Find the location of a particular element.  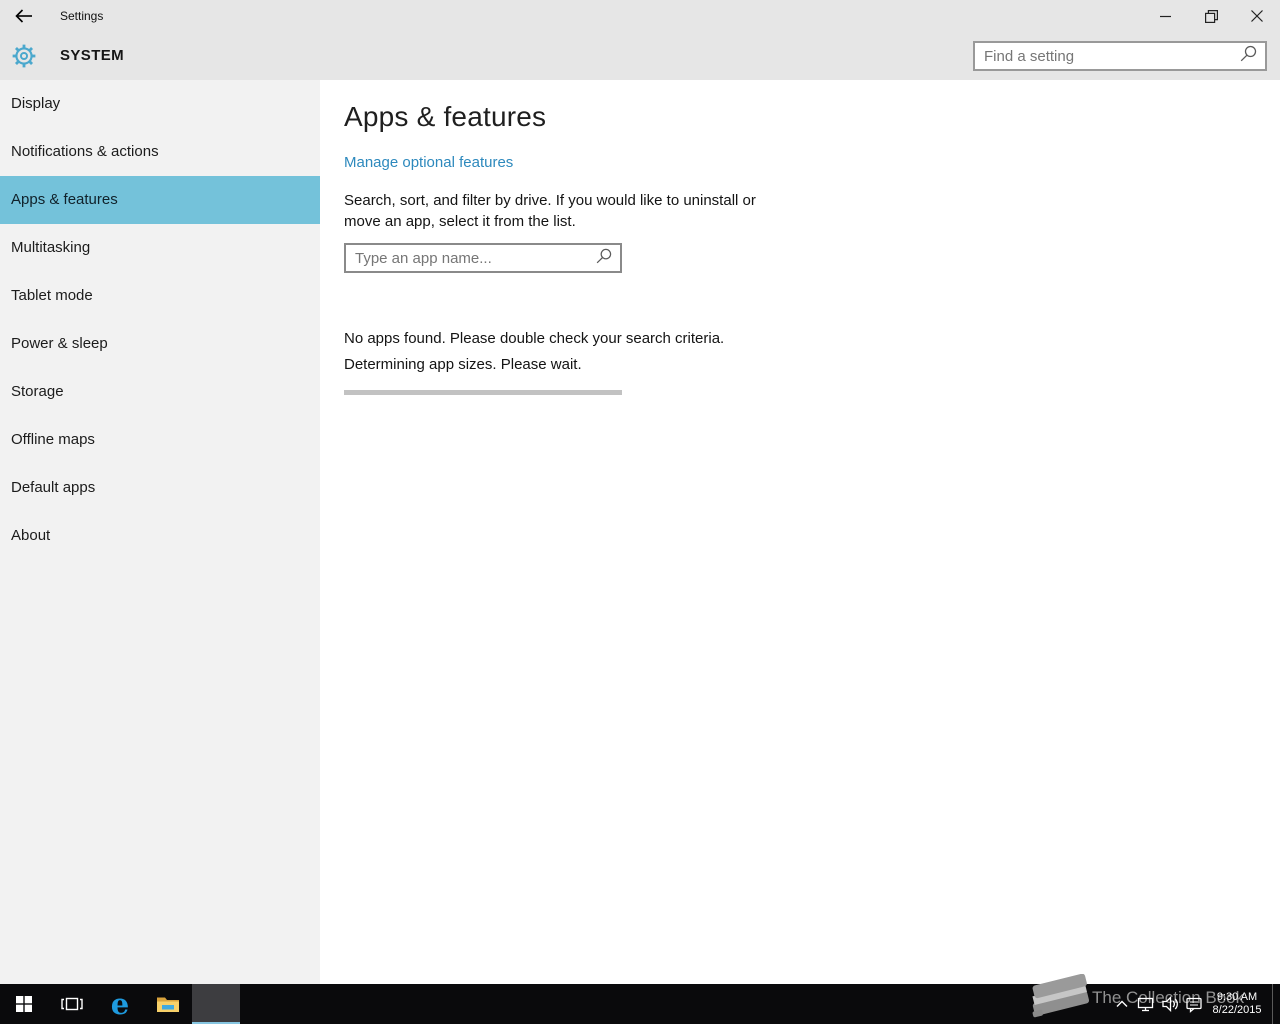

page-title: SYSTEM is located at coordinates (92, 55).